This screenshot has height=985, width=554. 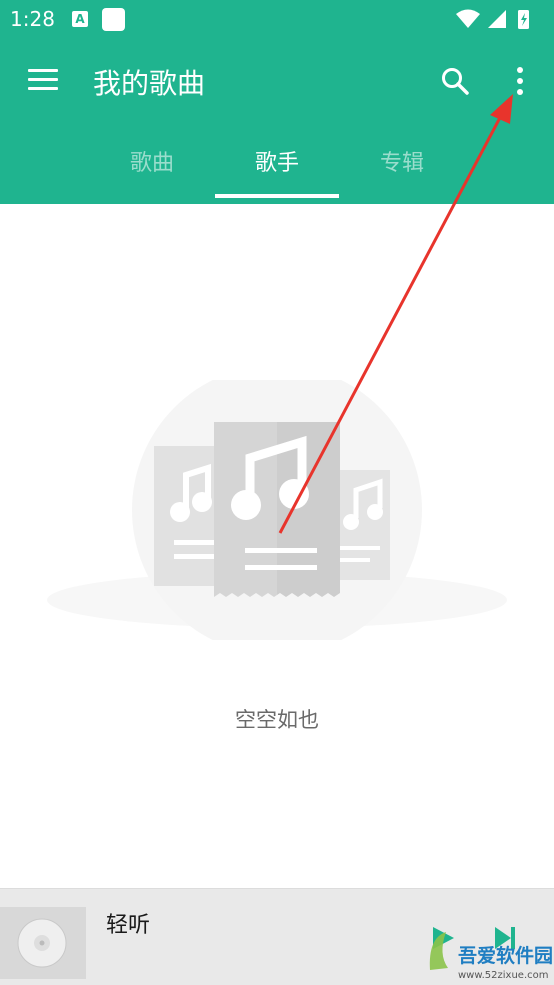 I want to click on watermark-text: 吾爱软件园, so click(x=505, y=955).